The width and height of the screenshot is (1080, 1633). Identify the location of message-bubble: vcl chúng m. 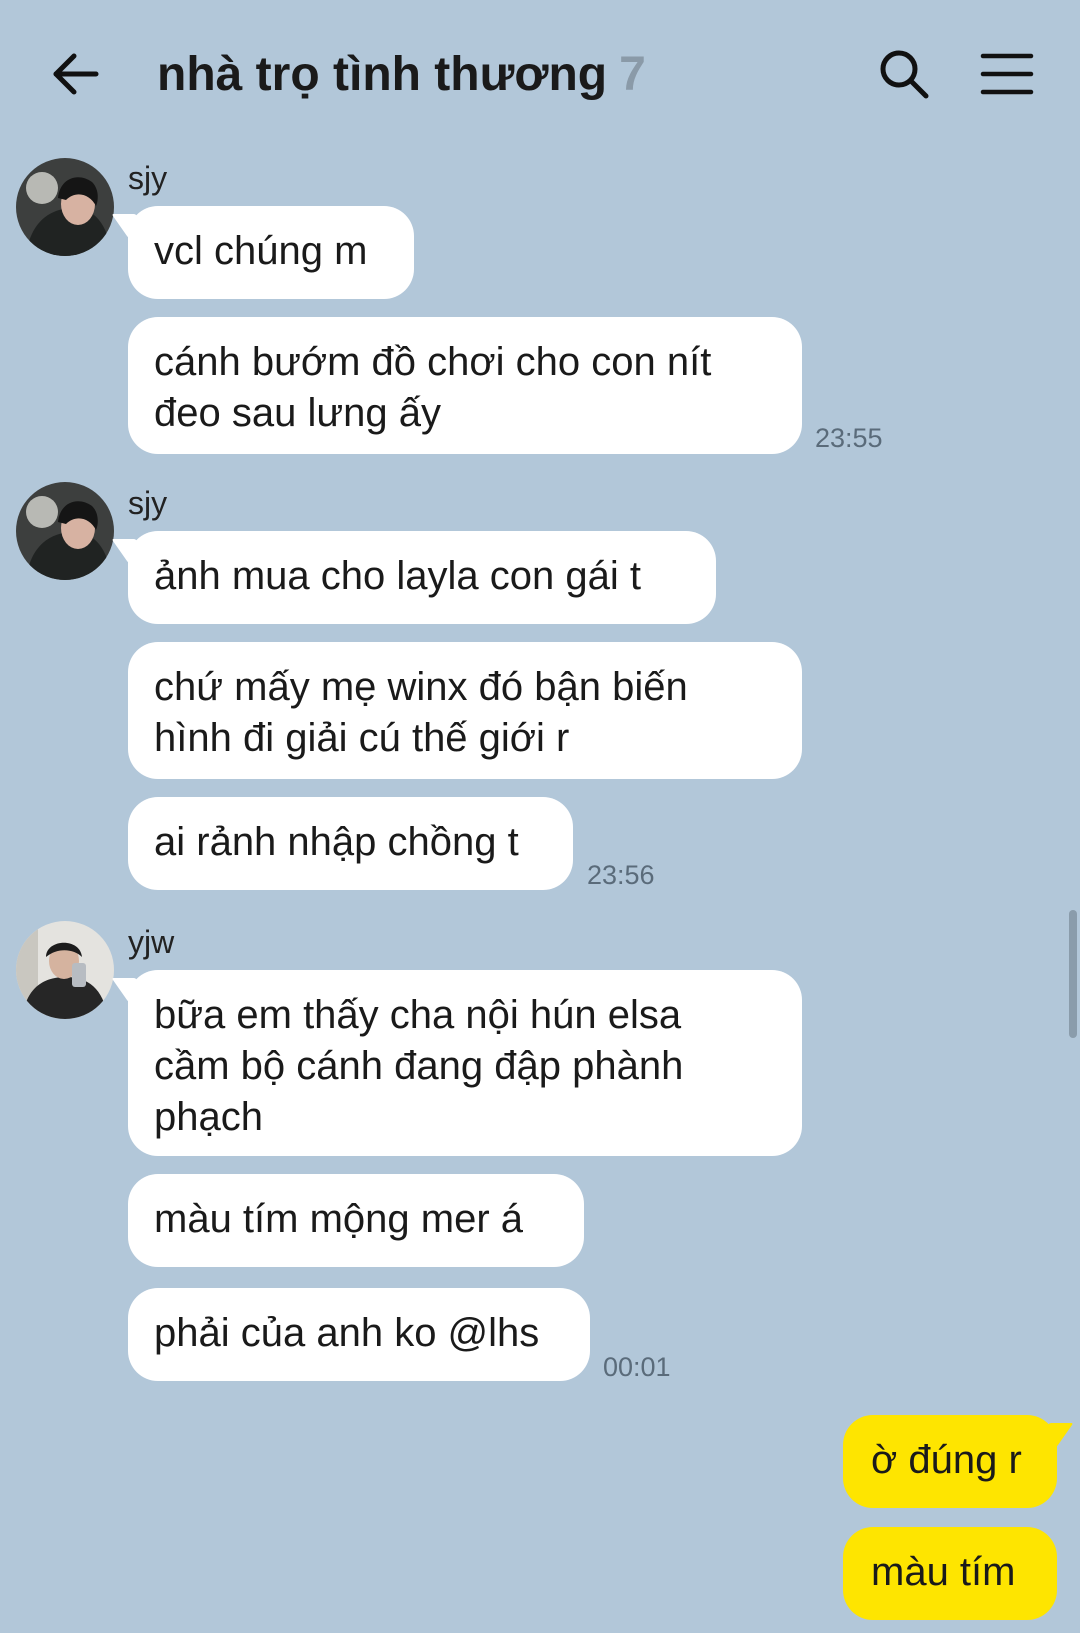
(271, 252).